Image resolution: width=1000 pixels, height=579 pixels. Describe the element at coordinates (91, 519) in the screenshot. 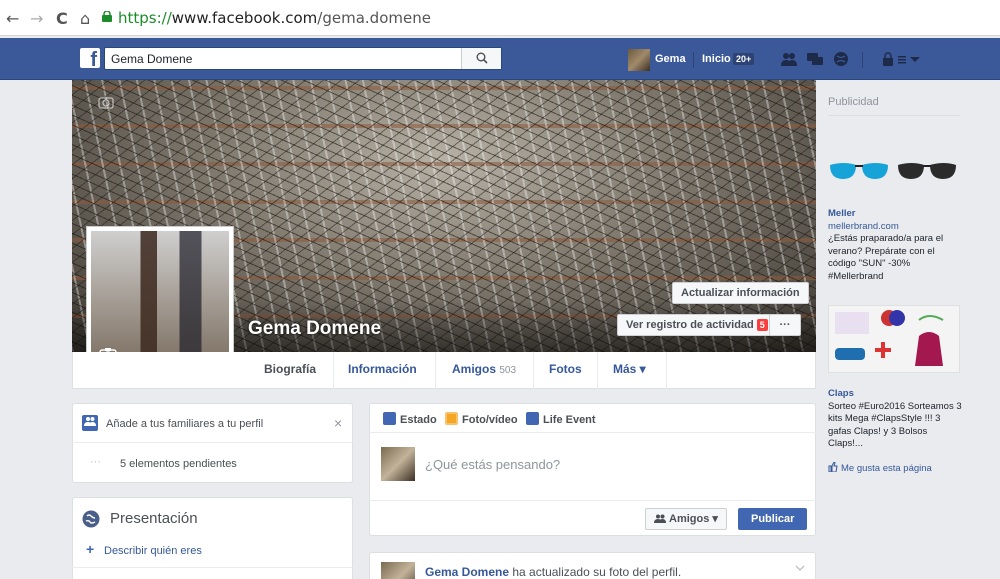

I see `globe-icon` at that location.